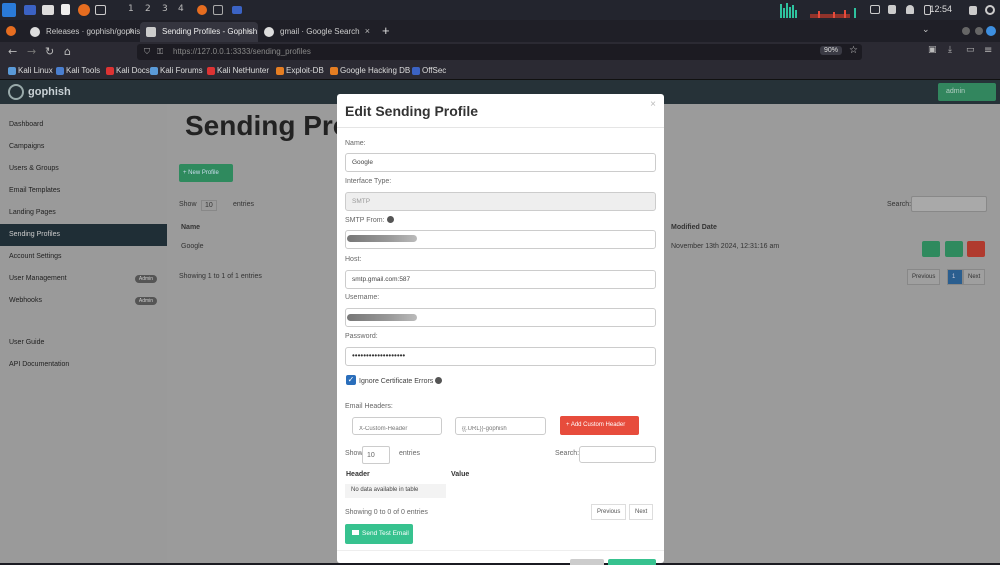  What do you see at coordinates (990, 10) in the screenshot?
I see `power-icon` at bounding box center [990, 10].